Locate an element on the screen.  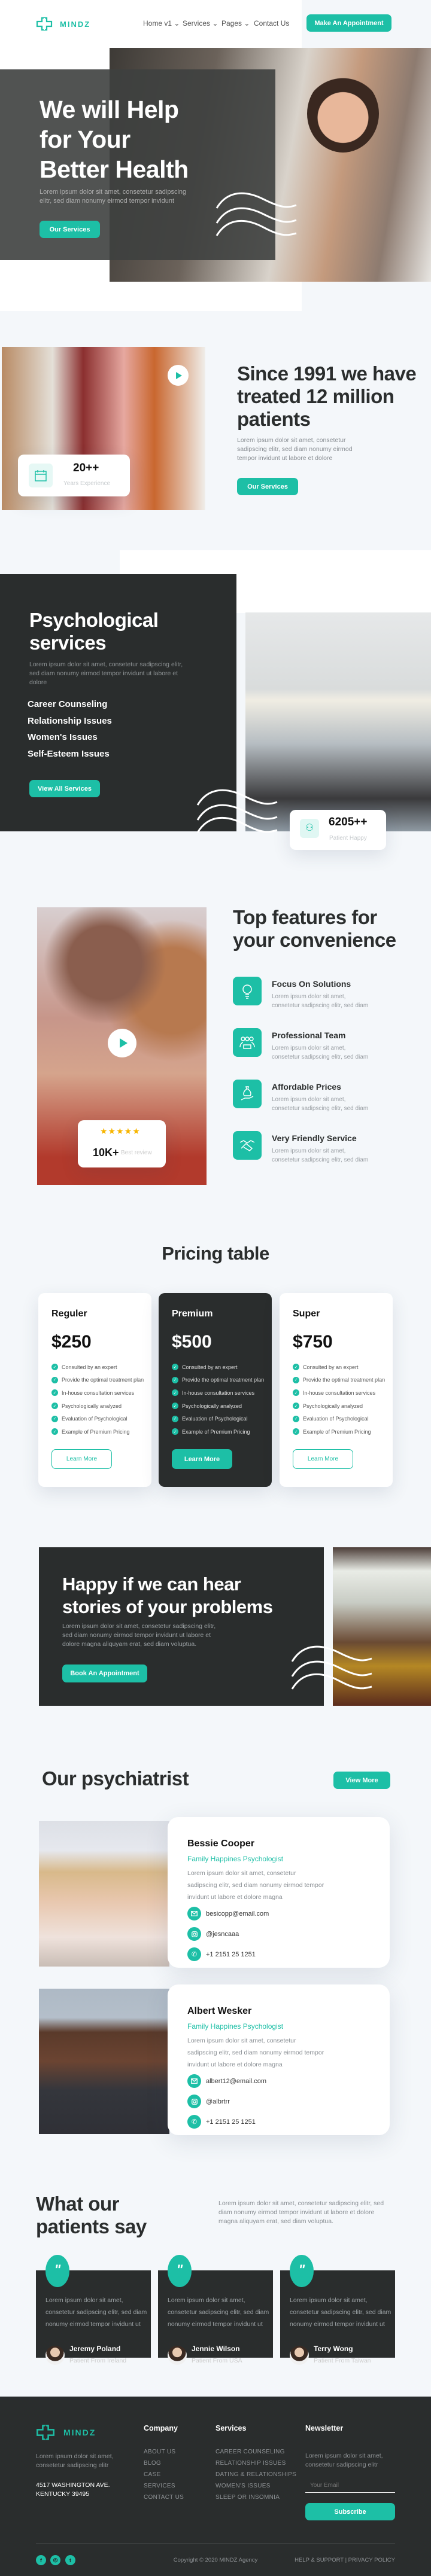
five-star-rating: ★★★★★ is located at coordinates (120, 1131).